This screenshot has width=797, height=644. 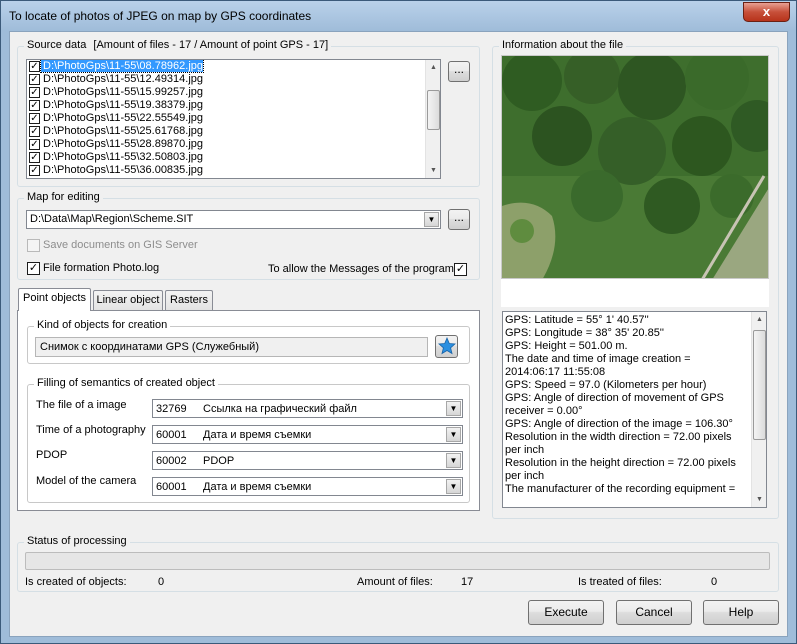 I want to click on file-info-line: GPS: Longitude = 38° 35' 20.85'', so click(x=585, y=333).